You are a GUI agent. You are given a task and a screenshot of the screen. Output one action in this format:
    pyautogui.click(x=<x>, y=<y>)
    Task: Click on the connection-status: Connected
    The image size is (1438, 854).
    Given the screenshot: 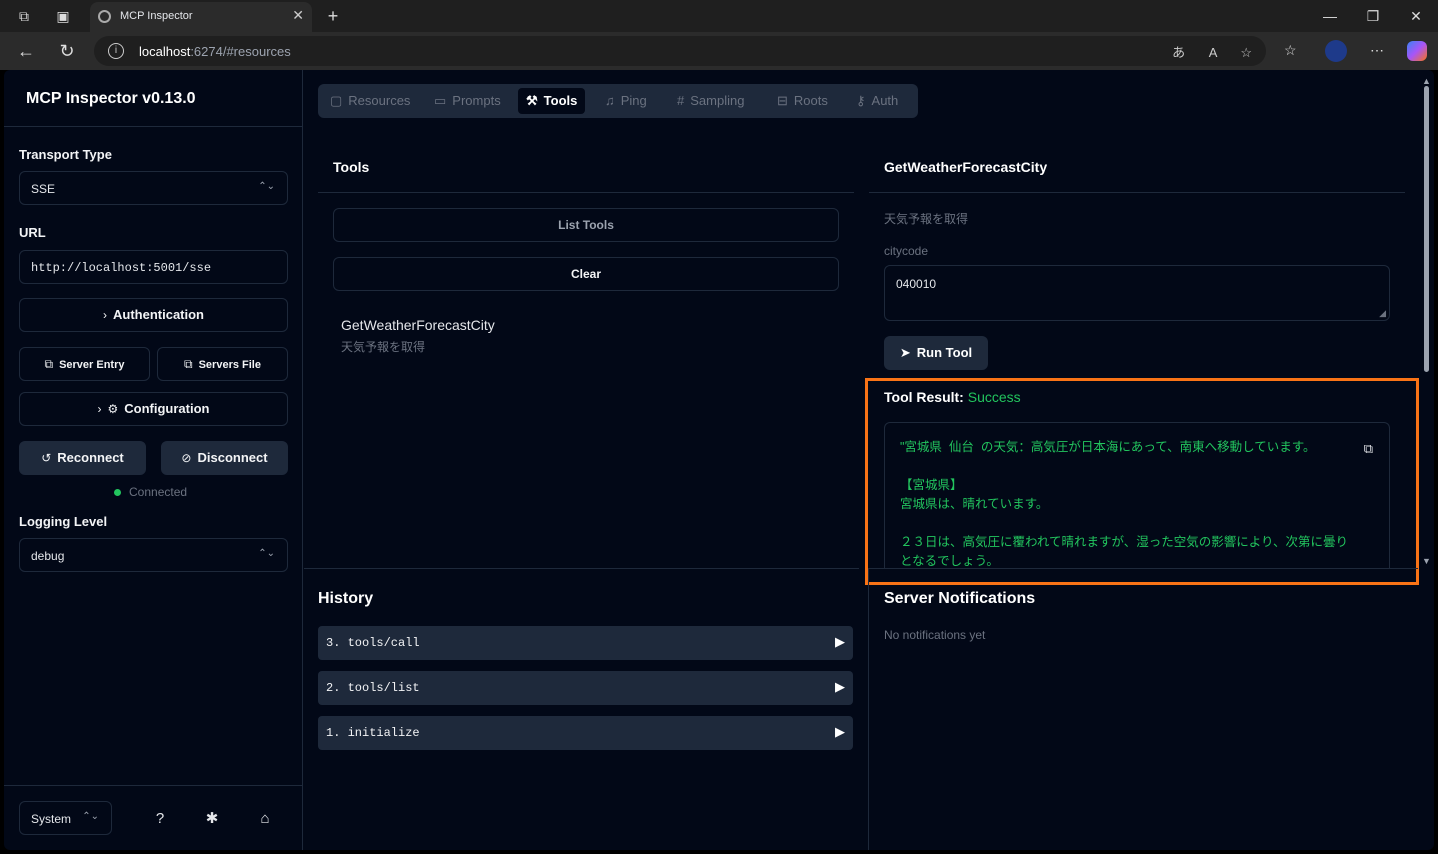 What is the action you would take?
    pyautogui.click(x=150, y=492)
    